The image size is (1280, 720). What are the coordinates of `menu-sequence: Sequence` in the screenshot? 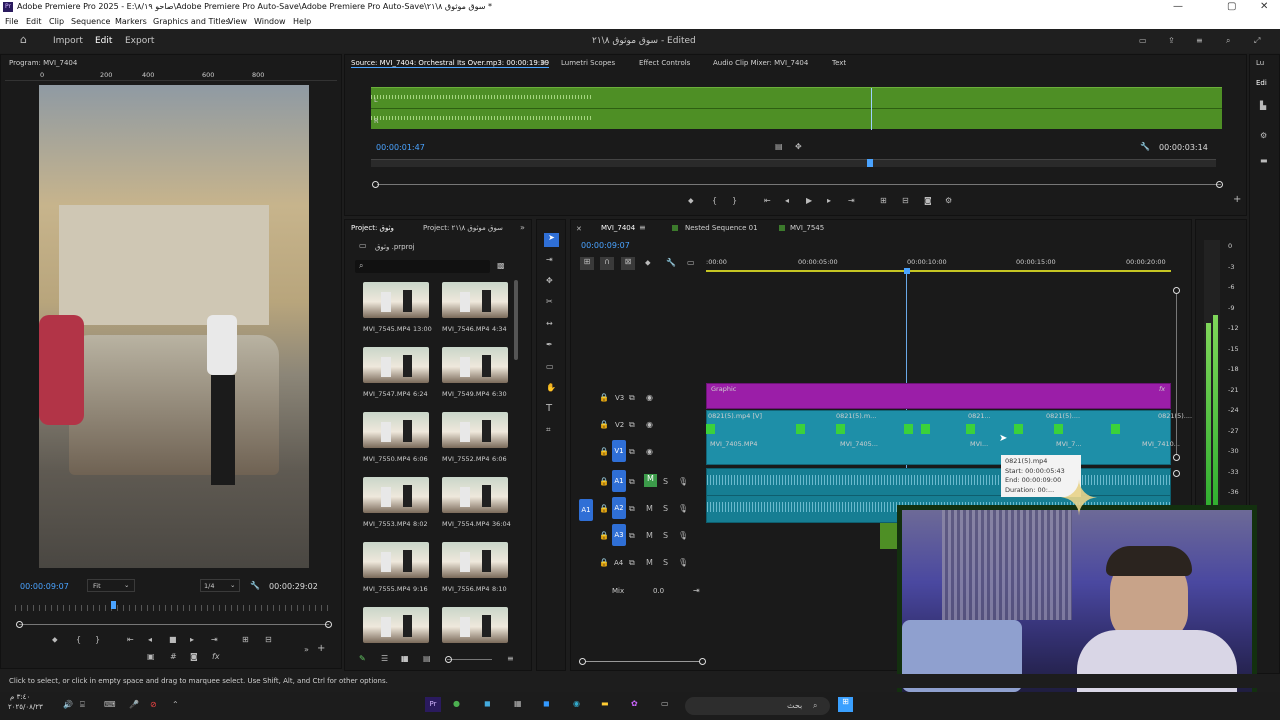 It's located at (90, 21).